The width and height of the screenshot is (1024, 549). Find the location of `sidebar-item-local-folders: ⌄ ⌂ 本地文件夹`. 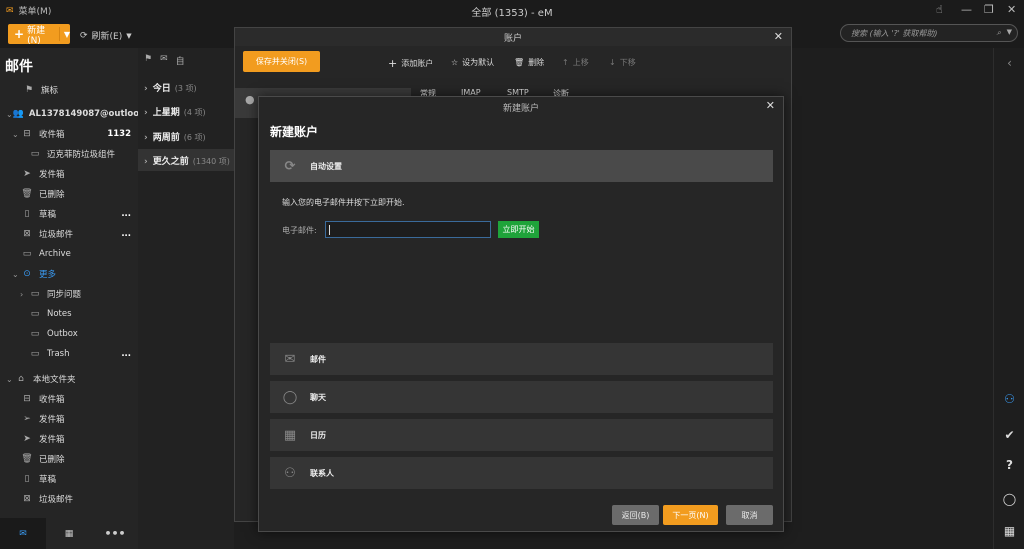

sidebar-item-local-folders: ⌄ ⌂ 本地文件夹 is located at coordinates (69, 379).